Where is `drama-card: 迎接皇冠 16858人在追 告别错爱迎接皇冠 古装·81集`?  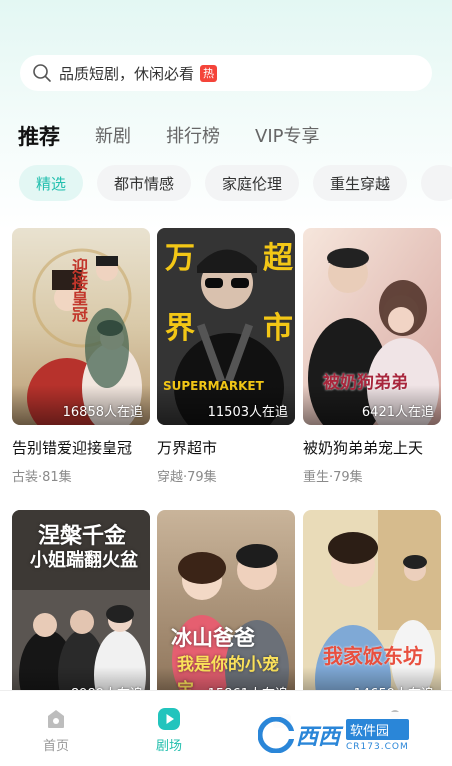
drama-card: 迎接皇冠 16858人在追 告别错爱迎接皇冠 古装·81集 is located at coordinates (81, 356).